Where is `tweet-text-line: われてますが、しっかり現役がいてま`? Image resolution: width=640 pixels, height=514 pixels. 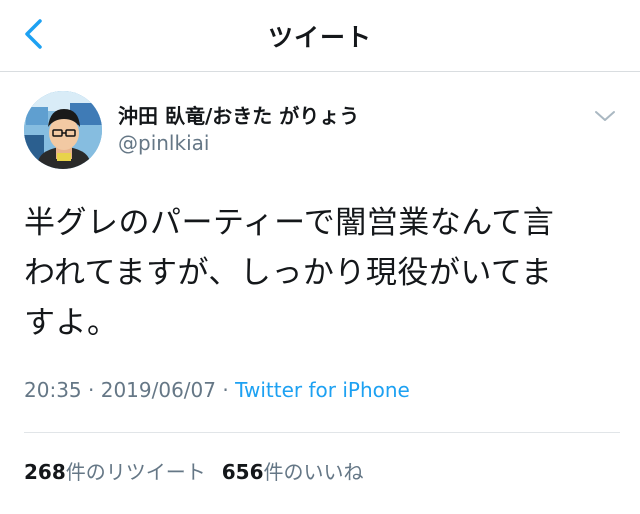
tweet-text-line: われてますが、しっかり現役がいてま is located at coordinates (288, 273).